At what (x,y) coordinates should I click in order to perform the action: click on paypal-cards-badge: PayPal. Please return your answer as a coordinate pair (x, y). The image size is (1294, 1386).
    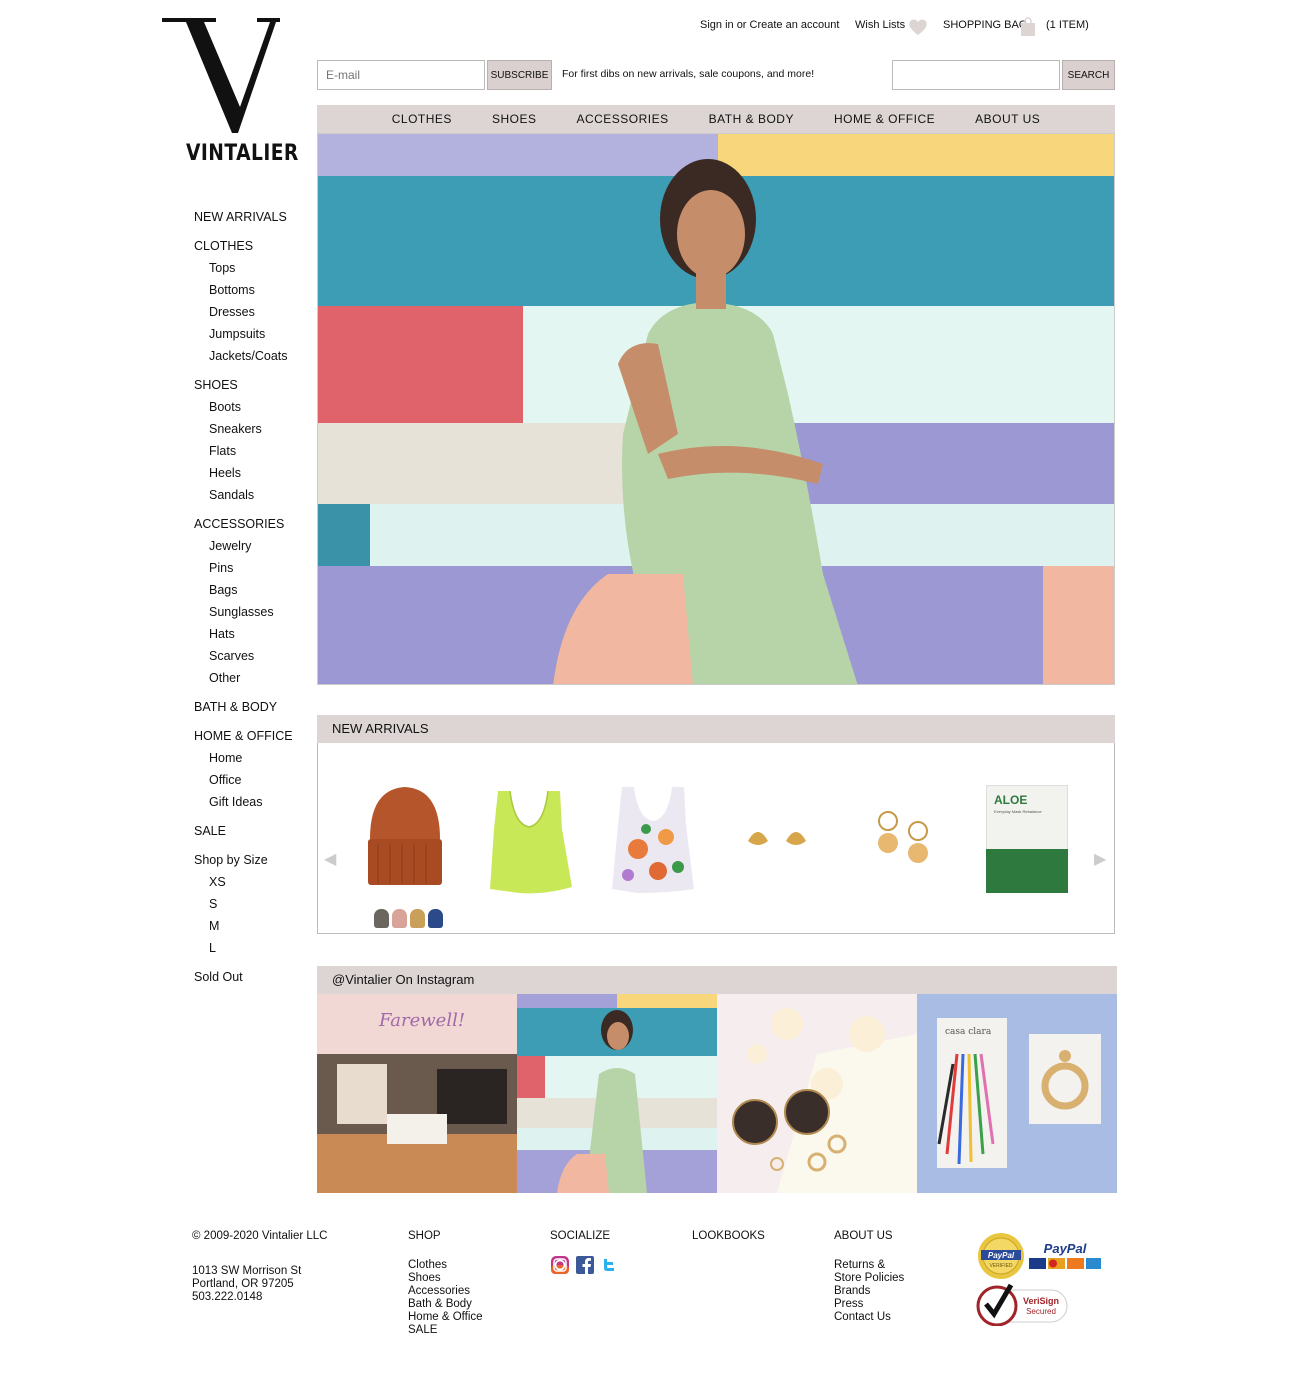
    Looking at the image, I should click on (1065, 1256).